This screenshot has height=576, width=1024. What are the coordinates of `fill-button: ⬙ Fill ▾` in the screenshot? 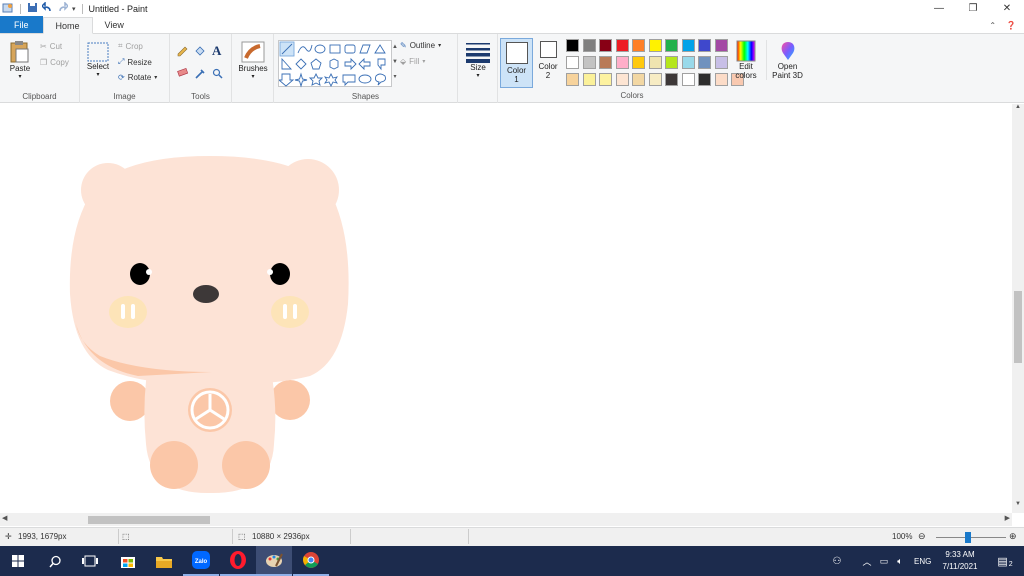 It's located at (412, 61).